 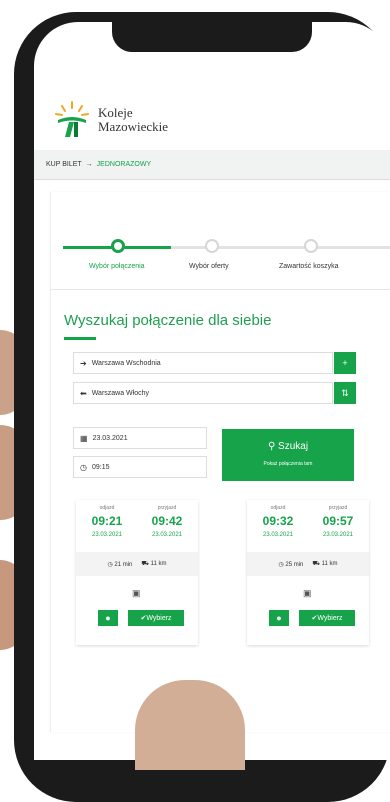 I want to click on date-field: ▦ 23.03.2021, so click(x=140, y=438).